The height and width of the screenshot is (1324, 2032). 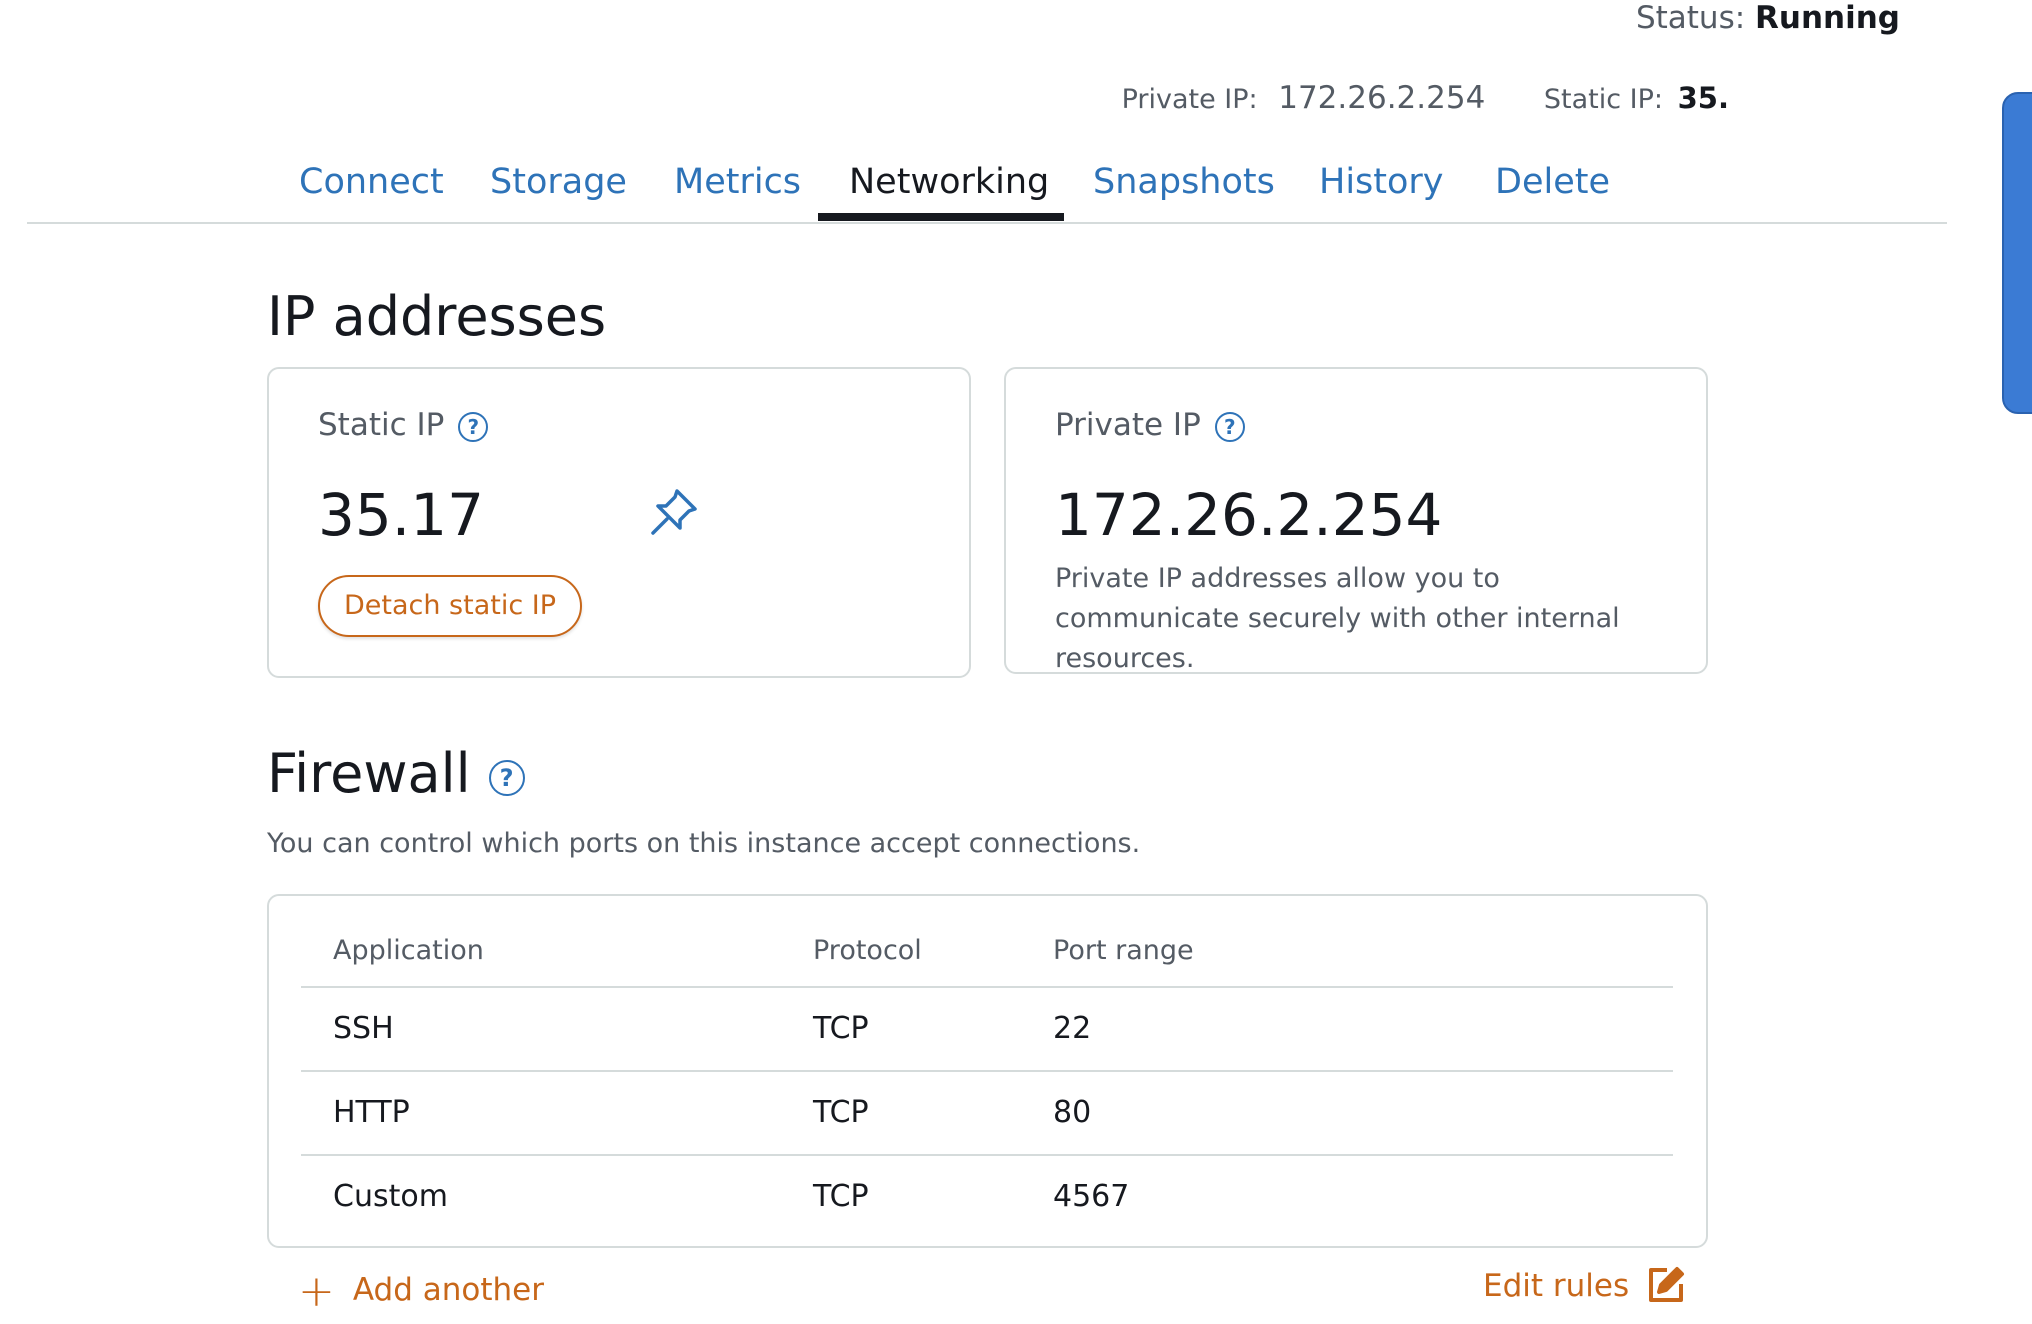 What do you see at coordinates (401, 515) in the screenshot?
I see `static-ip-card-value: 35.17` at bounding box center [401, 515].